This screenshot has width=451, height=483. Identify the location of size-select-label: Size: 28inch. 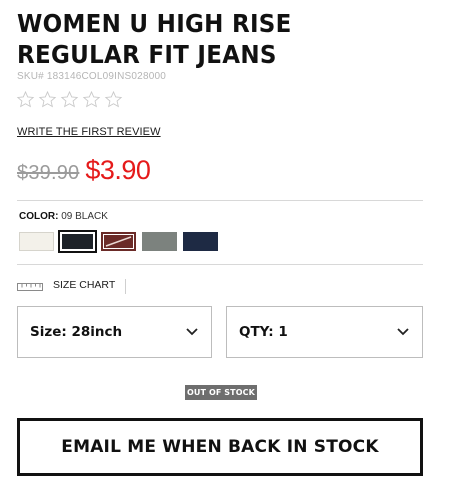
(76, 332).